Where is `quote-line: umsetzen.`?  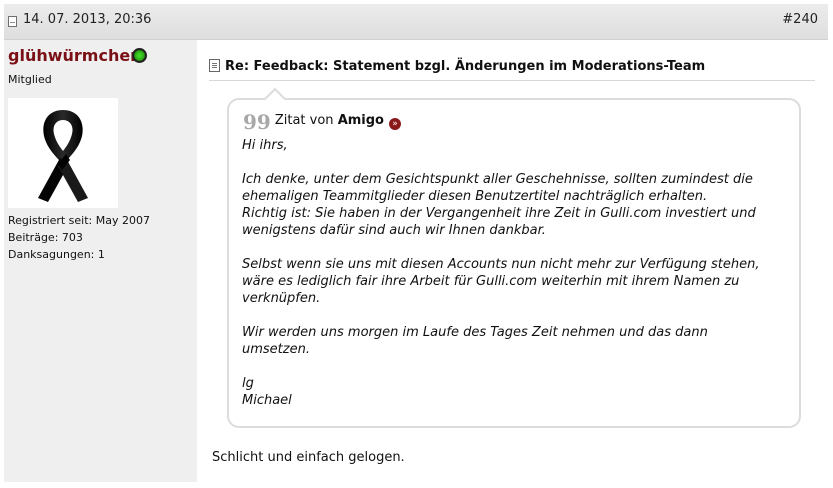
quote-line: umsetzen. is located at coordinates (276, 349).